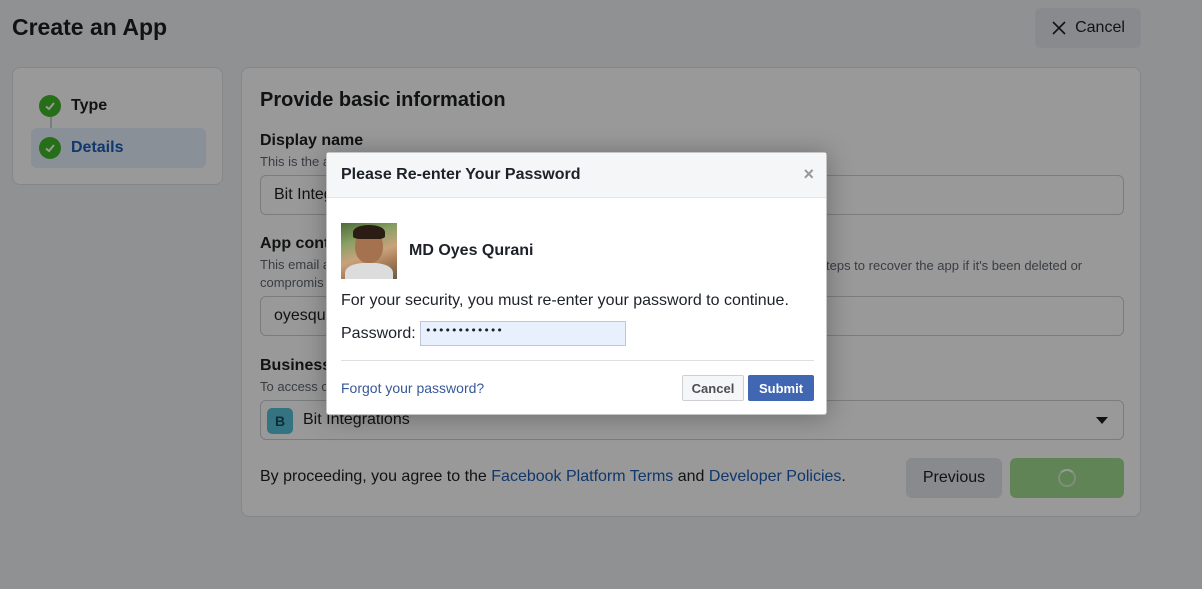 This screenshot has width=1202, height=589. What do you see at coordinates (412, 388) in the screenshot?
I see `forgot-password-link: Forgot your password?` at bounding box center [412, 388].